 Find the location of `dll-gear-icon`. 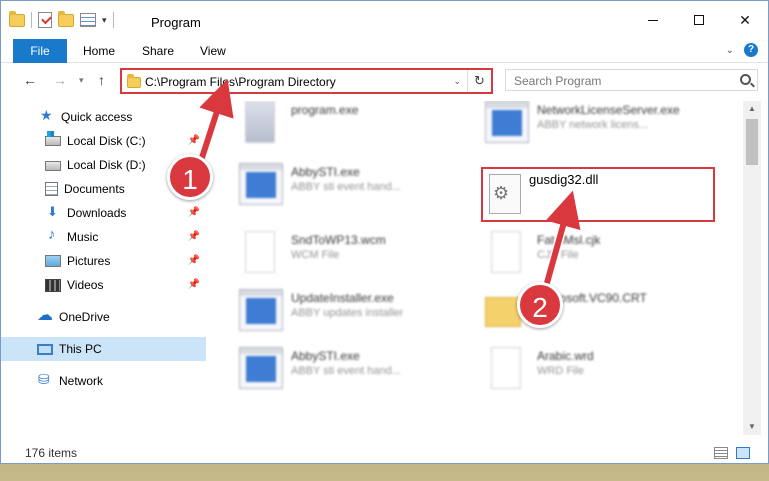

dll-gear-icon is located at coordinates (505, 194).